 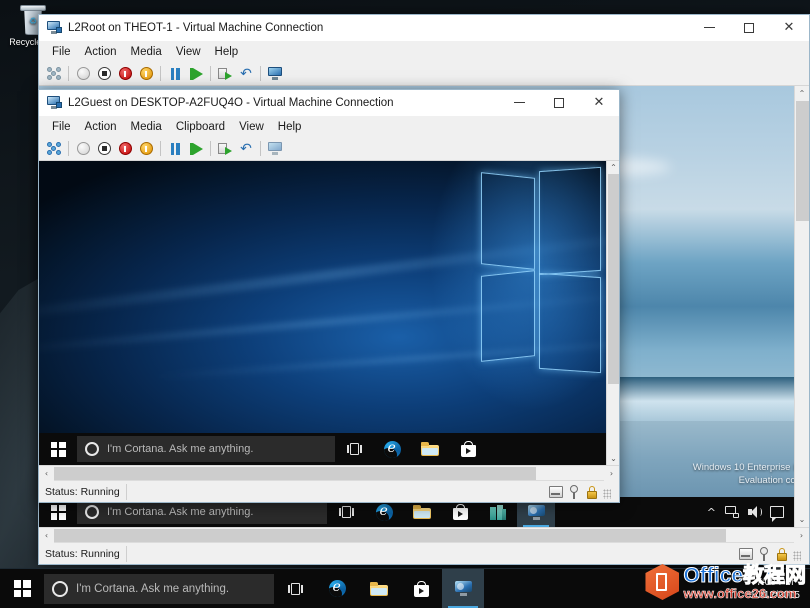 What do you see at coordinates (146, 127) in the screenshot?
I see `inner-menu-media: Media` at bounding box center [146, 127].